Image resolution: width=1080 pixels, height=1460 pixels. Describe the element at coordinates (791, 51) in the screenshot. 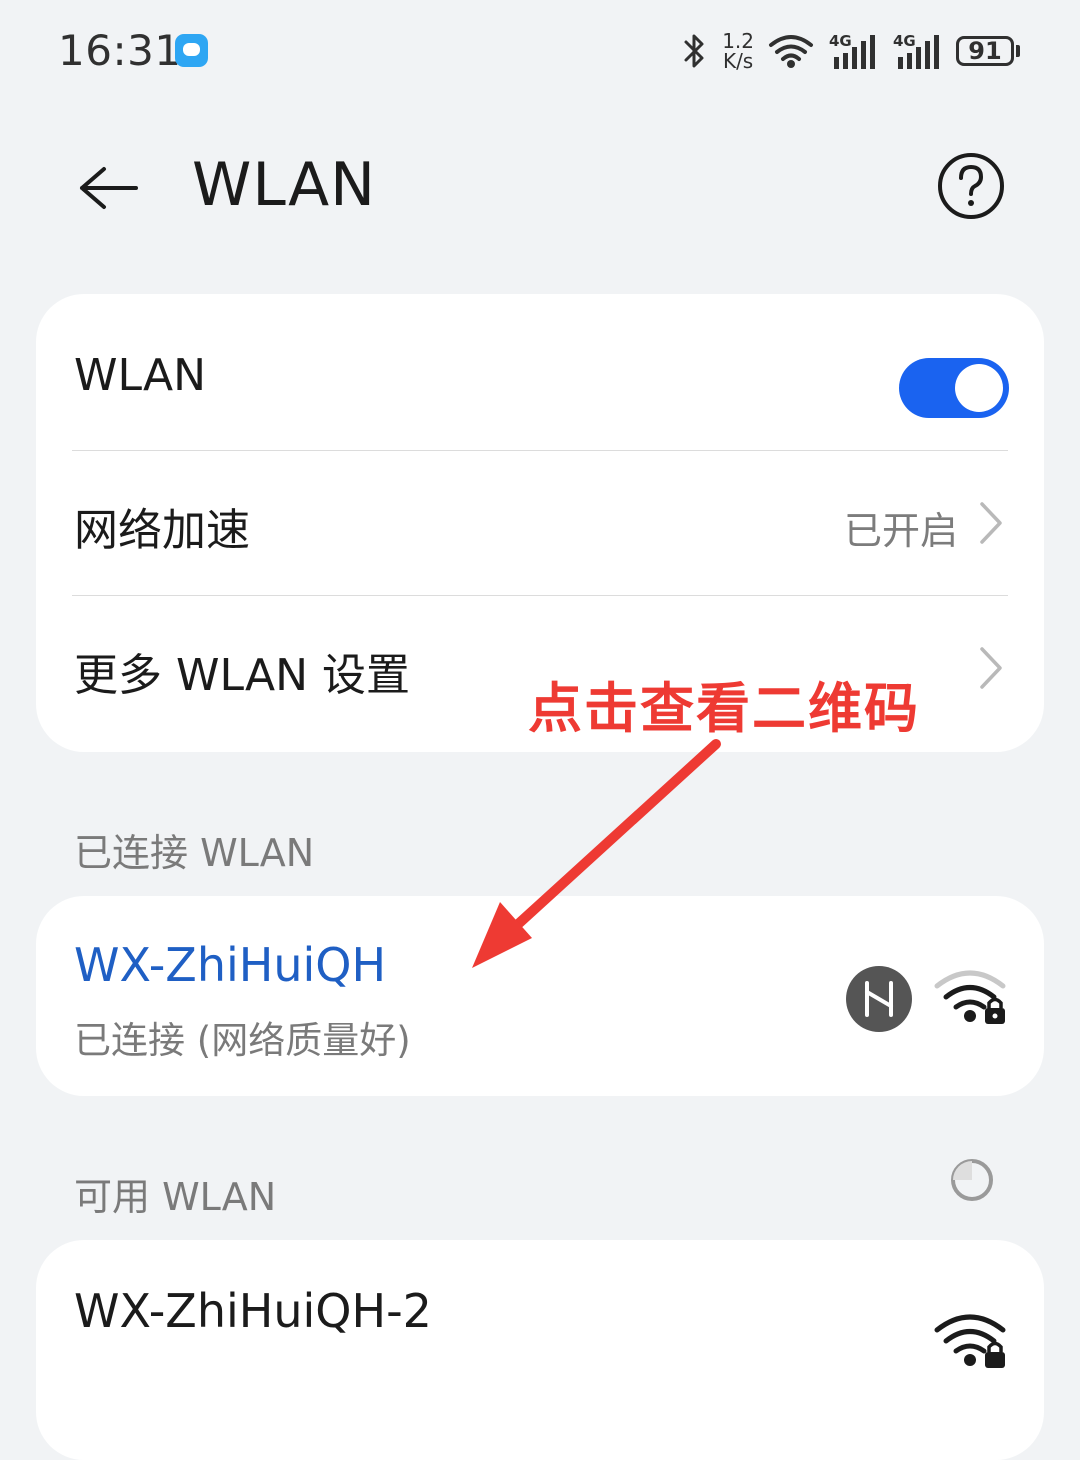

I see `wifi-status-icon` at that location.